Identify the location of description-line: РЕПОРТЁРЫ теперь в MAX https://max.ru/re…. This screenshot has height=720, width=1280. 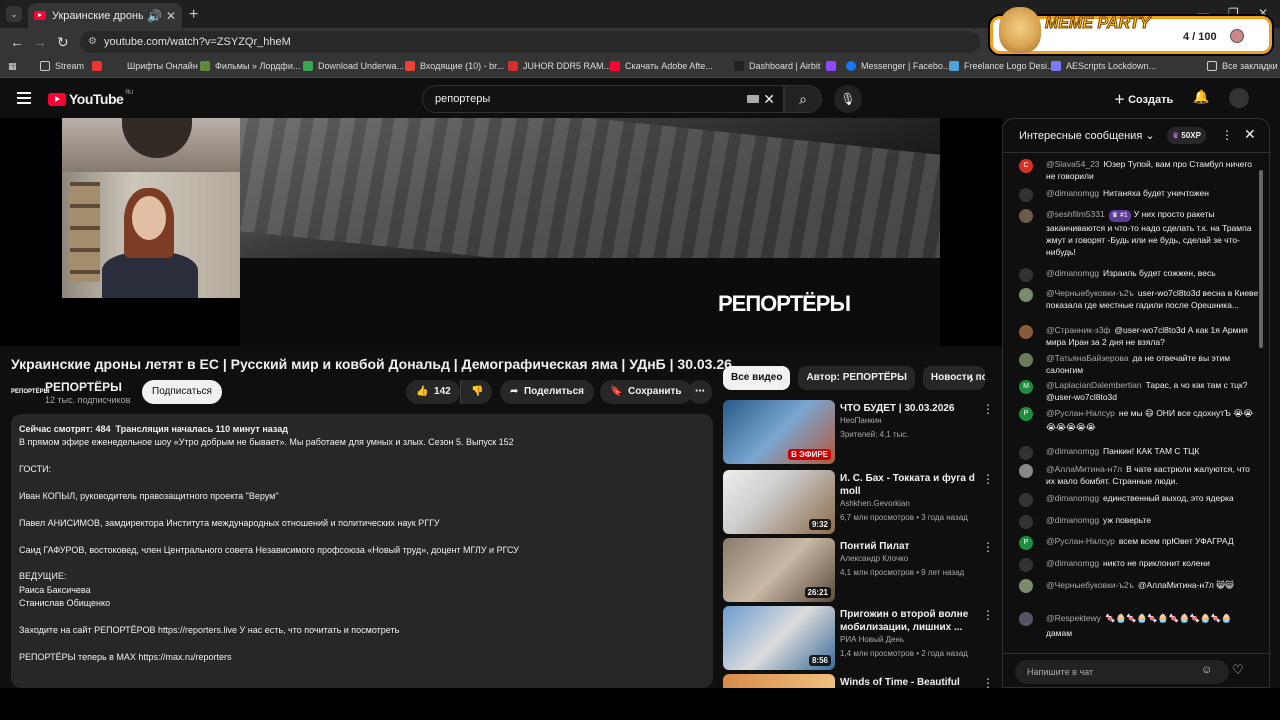
(362, 657).